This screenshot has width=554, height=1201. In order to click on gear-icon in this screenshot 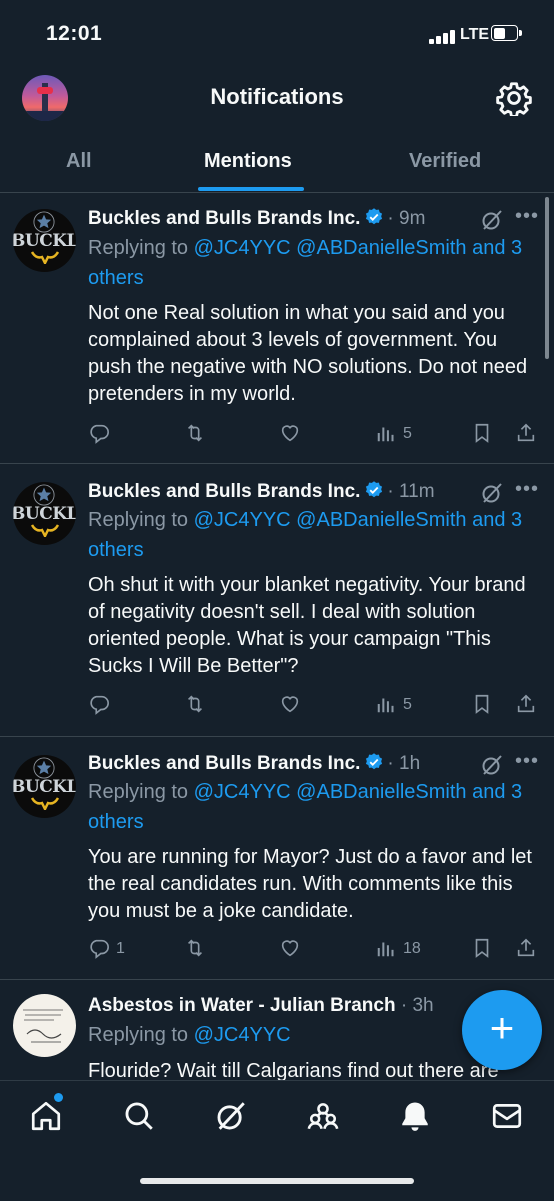, I will do `click(514, 99)`.